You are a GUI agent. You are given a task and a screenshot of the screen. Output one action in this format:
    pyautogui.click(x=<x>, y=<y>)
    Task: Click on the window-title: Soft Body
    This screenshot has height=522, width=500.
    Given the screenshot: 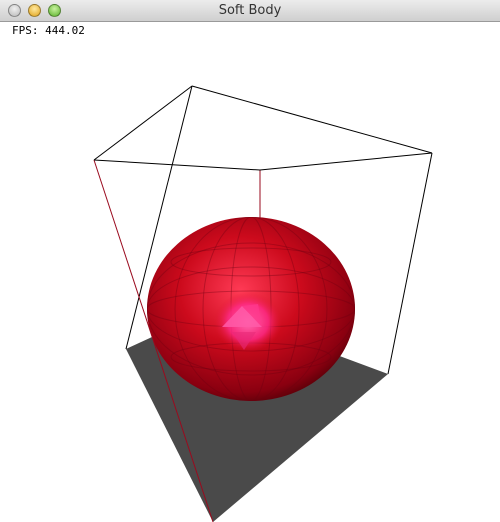 What is the action you would take?
    pyautogui.click(x=250, y=10)
    